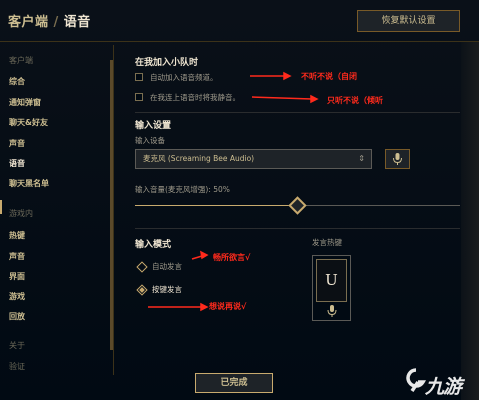 This screenshot has height=400, width=479. I want to click on annotation-note: 畅所欲言√, so click(232, 257).